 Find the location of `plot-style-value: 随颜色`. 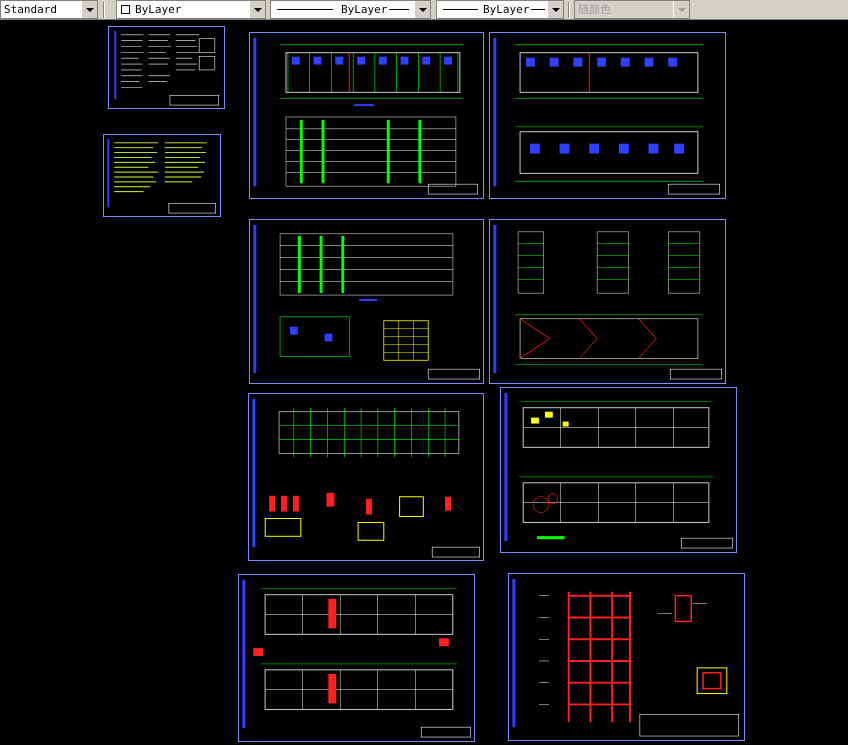

plot-style-value: 随颜色 is located at coordinates (594, 9).